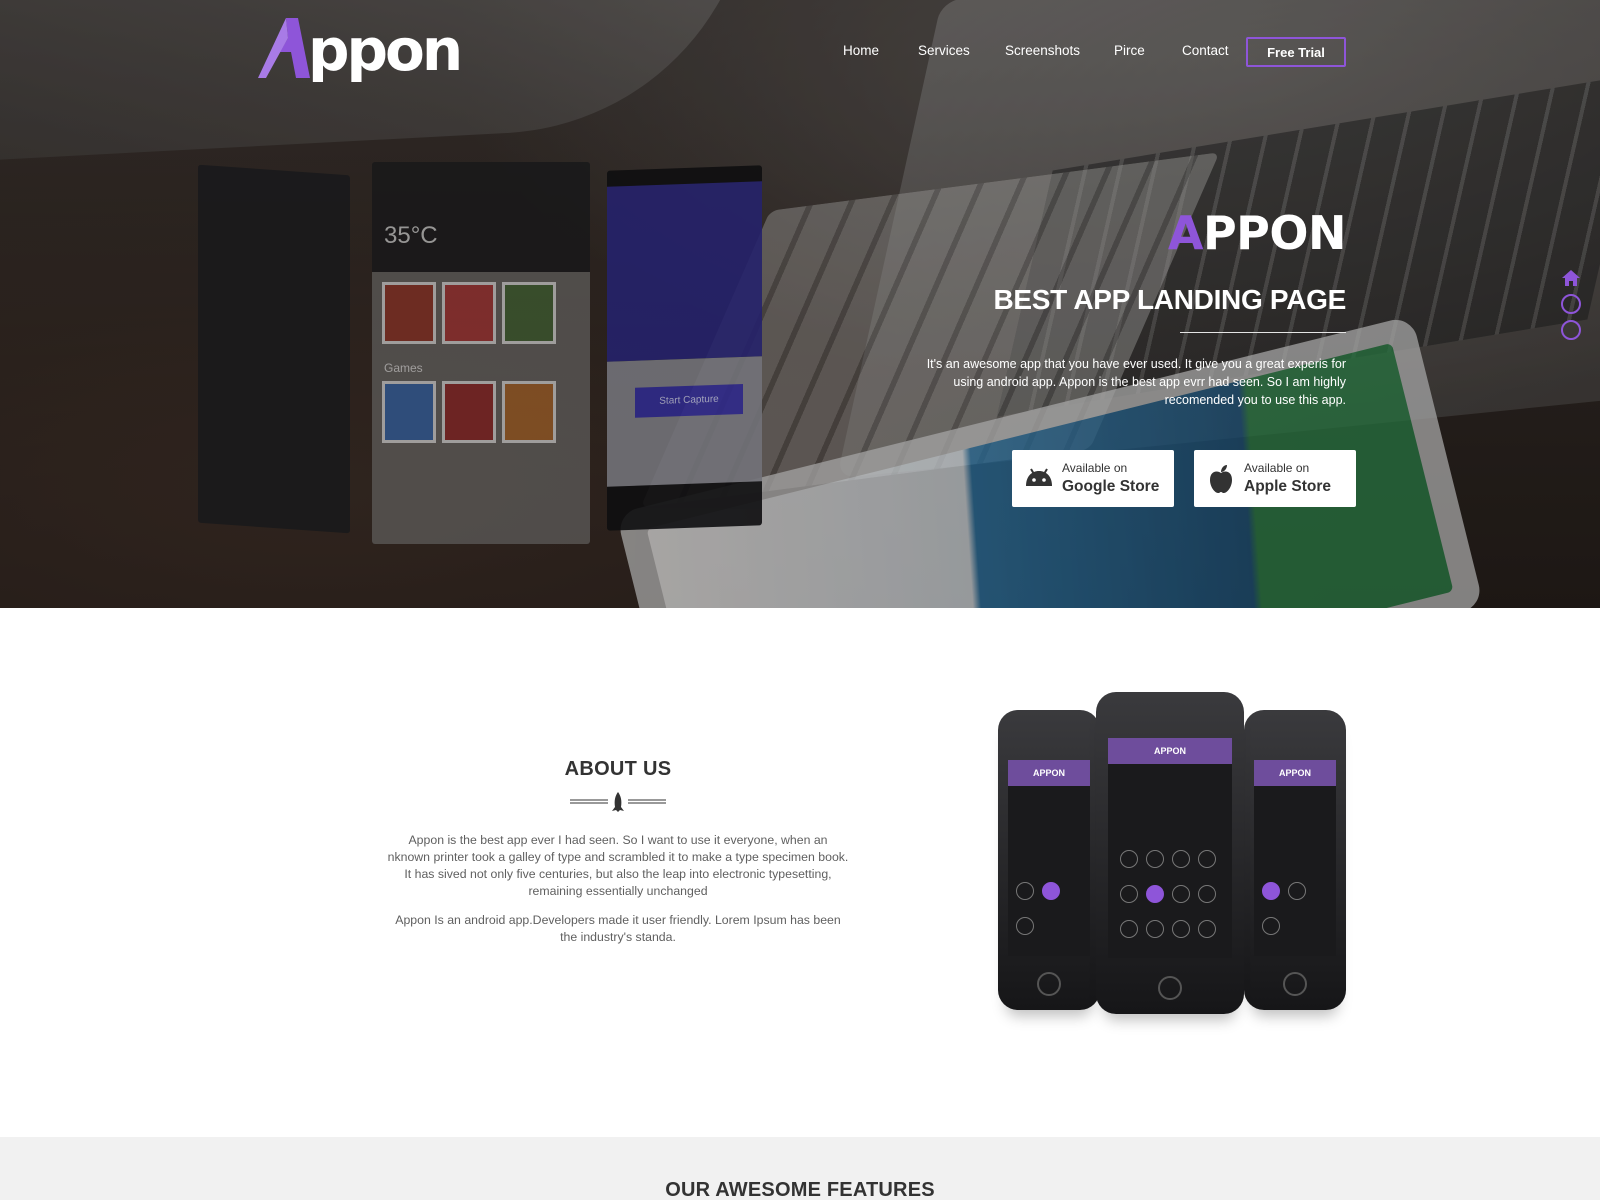  Describe the element at coordinates (1185, 233) in the screenshot. I see `hero-title-accent: A` at that location.